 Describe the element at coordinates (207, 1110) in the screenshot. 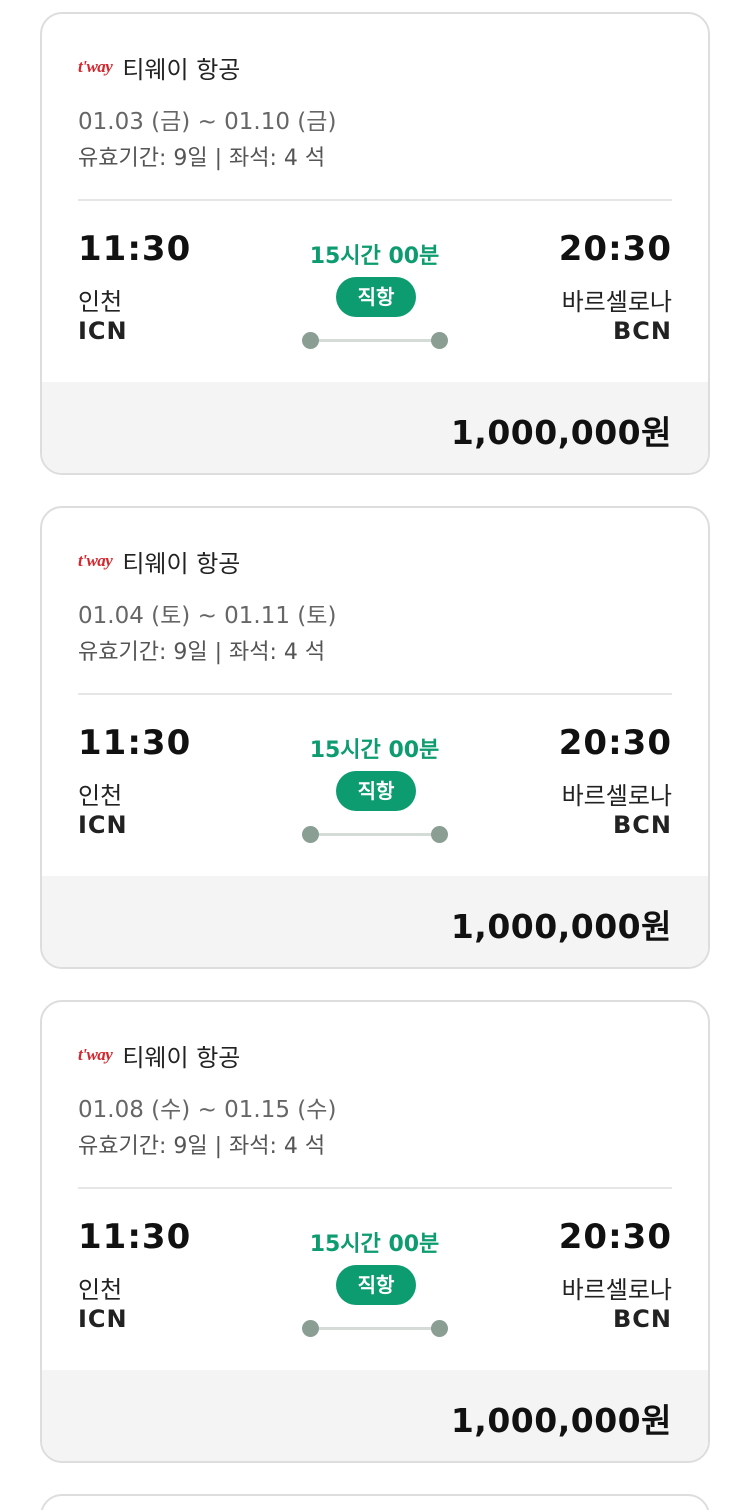

I see `travel-dates: 01.08 (수) ~ 01.15 (수)` at that location.